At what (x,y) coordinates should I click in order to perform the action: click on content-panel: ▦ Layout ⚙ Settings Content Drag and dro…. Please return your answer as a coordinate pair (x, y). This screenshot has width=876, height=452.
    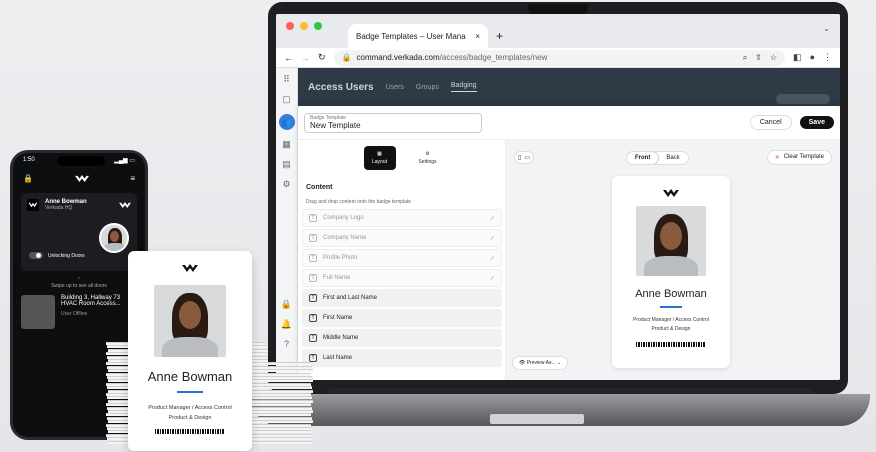
    Looking at the image, I should click on (402, 260).